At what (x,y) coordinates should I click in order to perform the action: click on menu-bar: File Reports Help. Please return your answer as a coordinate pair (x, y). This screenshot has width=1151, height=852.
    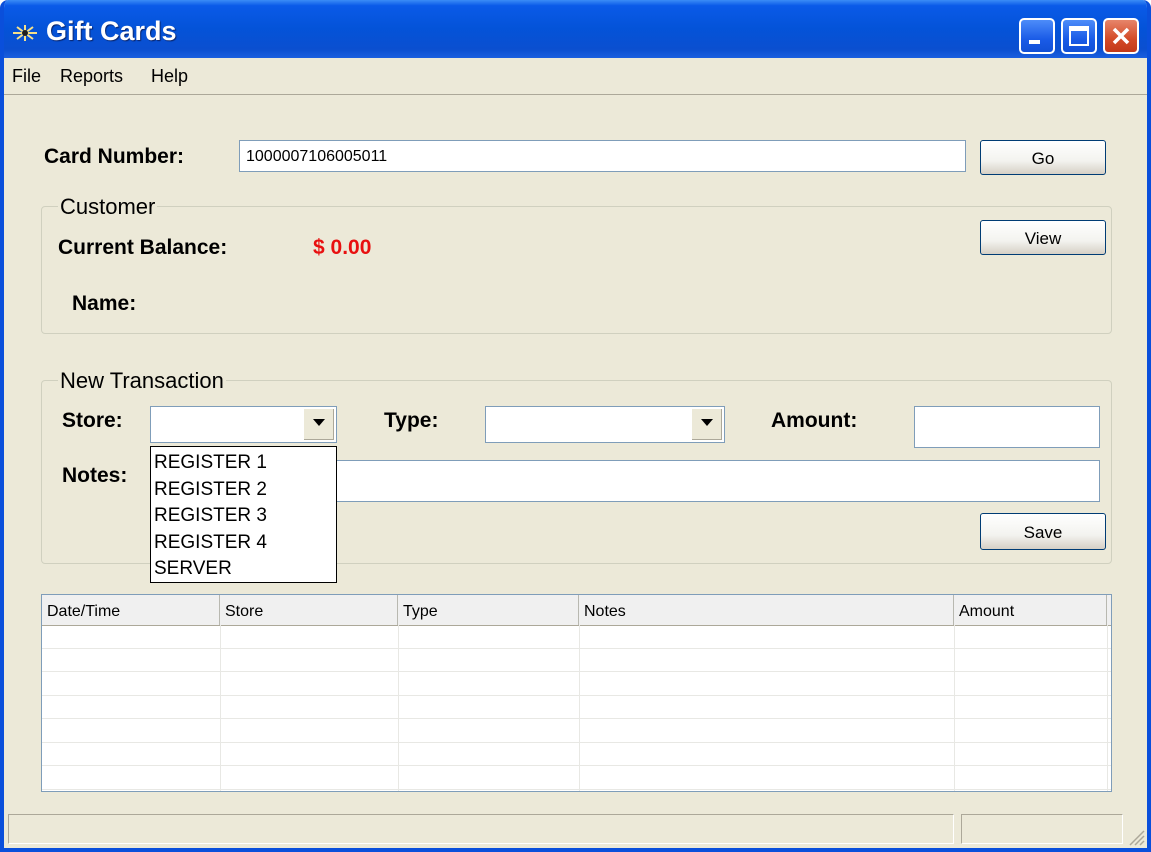
    Looking at the image, I should click on (575, 76).